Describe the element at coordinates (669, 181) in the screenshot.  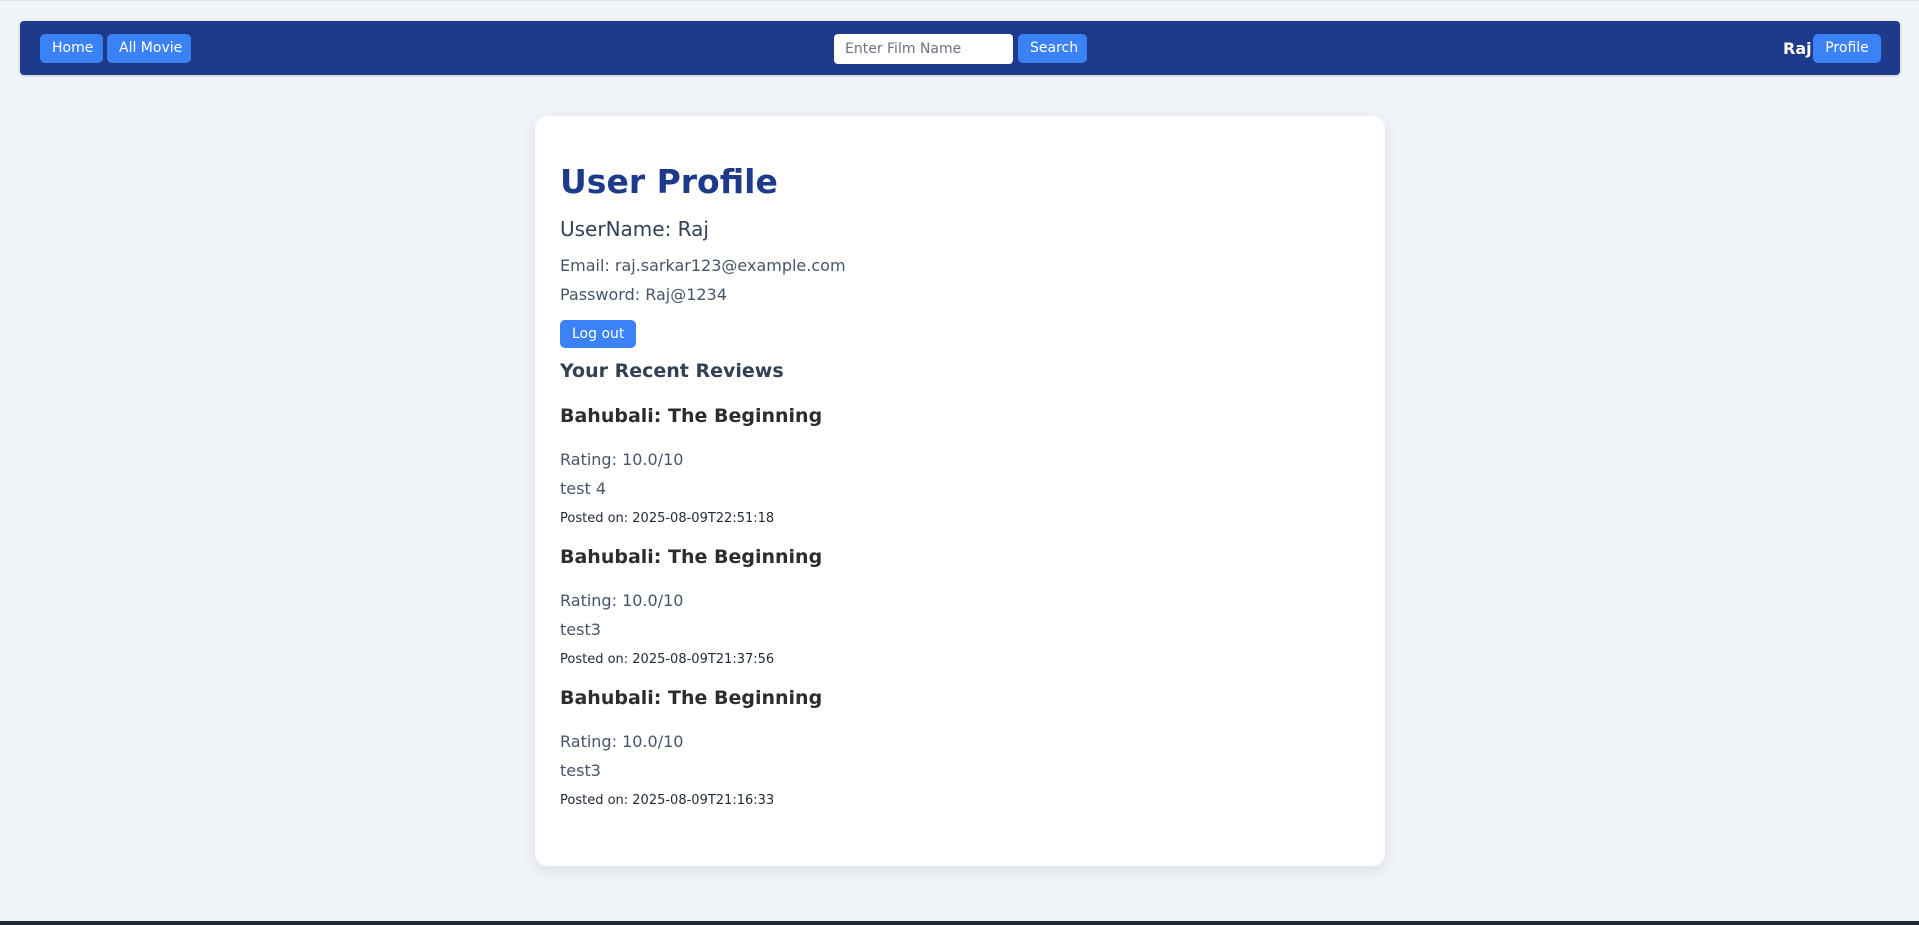
I see `page-title: User Profile` at that location.